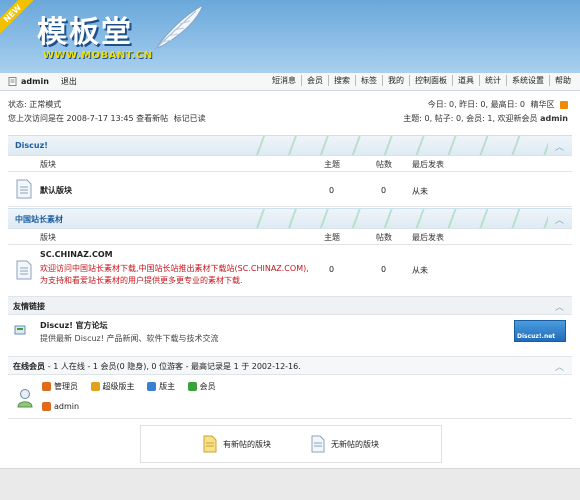 This screenshot has width=580, height=500. Describe the element at coordinates (17, 17) in the screenshot. I see `new-badge: NEW` at that location.